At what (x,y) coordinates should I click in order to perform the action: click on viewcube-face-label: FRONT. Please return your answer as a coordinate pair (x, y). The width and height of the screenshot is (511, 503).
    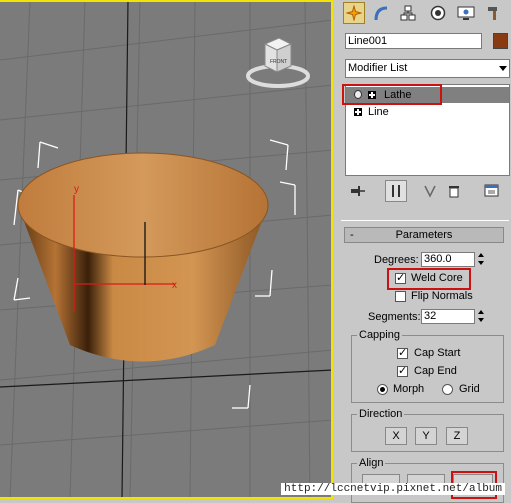
    Looking at the image, I should click on (278, 62).